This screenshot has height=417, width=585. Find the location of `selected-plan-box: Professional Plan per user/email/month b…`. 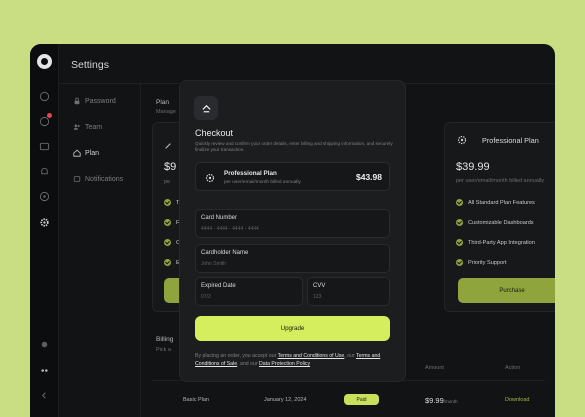

selected-plan-box: Professional Plan per user/email/month b… is located at coordinates (292, 176).